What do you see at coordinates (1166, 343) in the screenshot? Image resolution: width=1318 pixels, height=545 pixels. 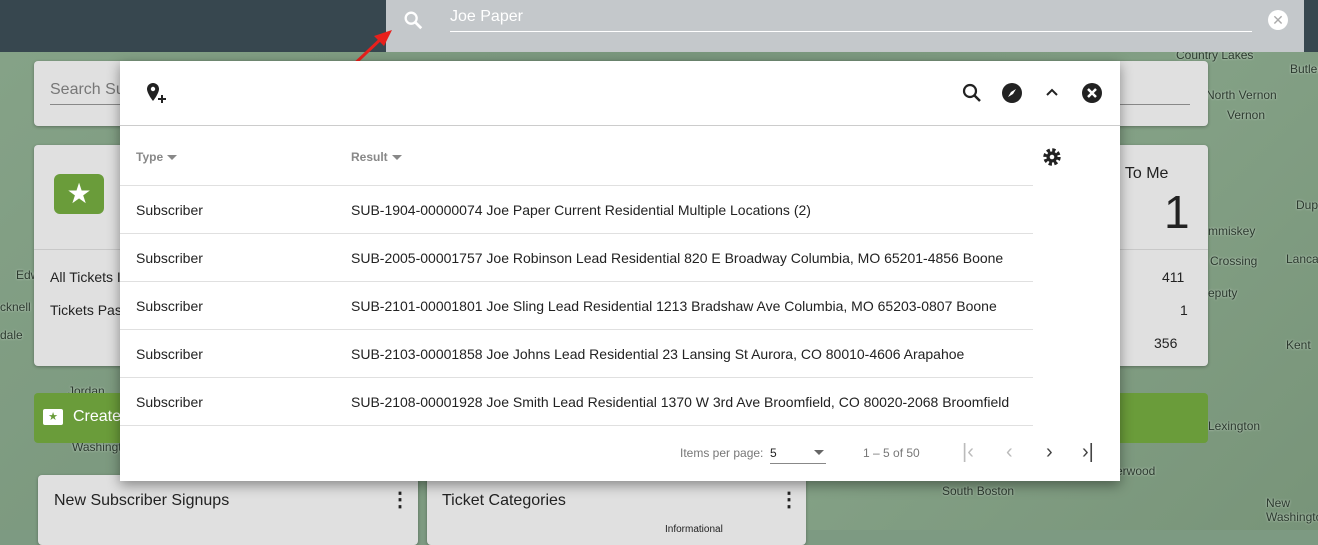 I see `stat-value: 356` at bounding box center [1166, 343].